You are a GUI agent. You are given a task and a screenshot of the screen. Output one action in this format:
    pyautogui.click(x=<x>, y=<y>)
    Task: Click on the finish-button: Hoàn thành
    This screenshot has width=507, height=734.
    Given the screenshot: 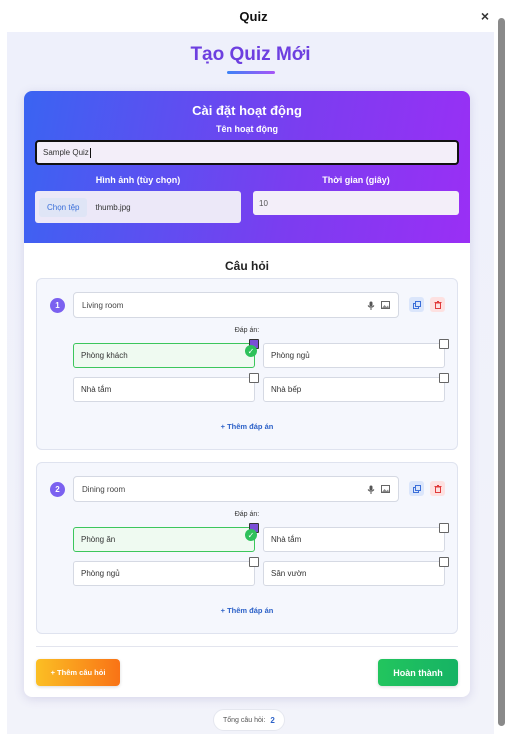 What is the action you would take?
    pyautogui.click(x=418, y=672)
    